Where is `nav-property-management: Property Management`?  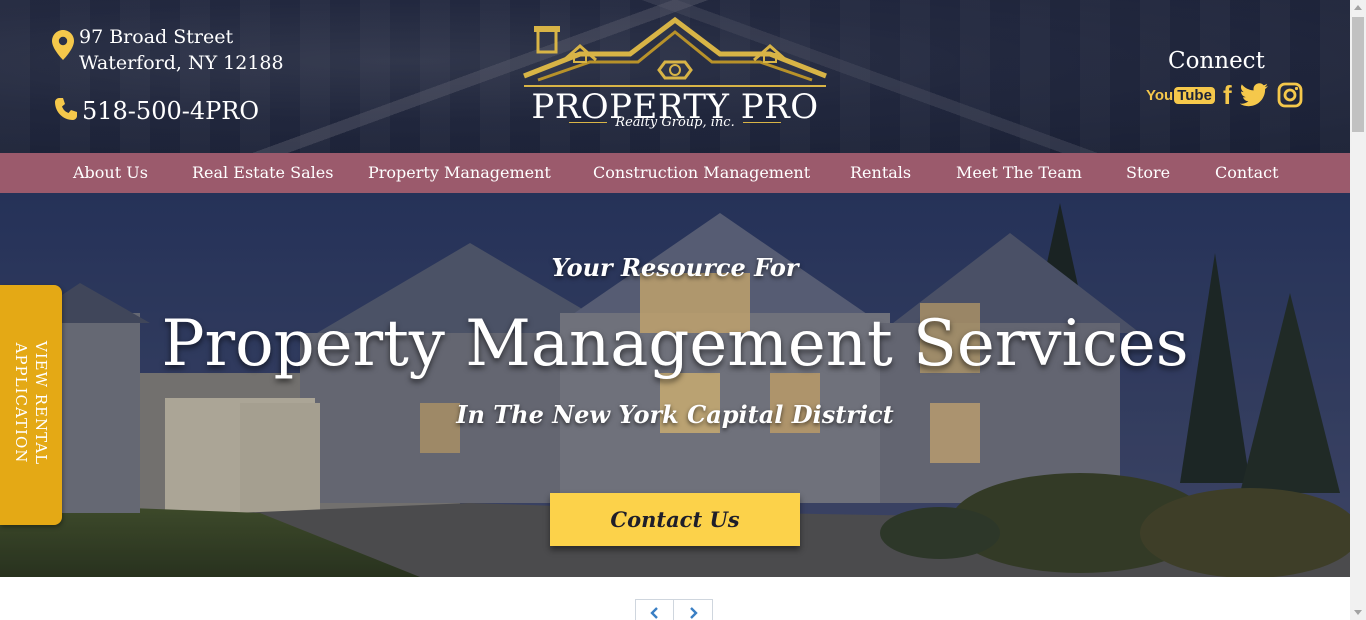
nav-property-management: Property Management is located at coordinates (459, 173).